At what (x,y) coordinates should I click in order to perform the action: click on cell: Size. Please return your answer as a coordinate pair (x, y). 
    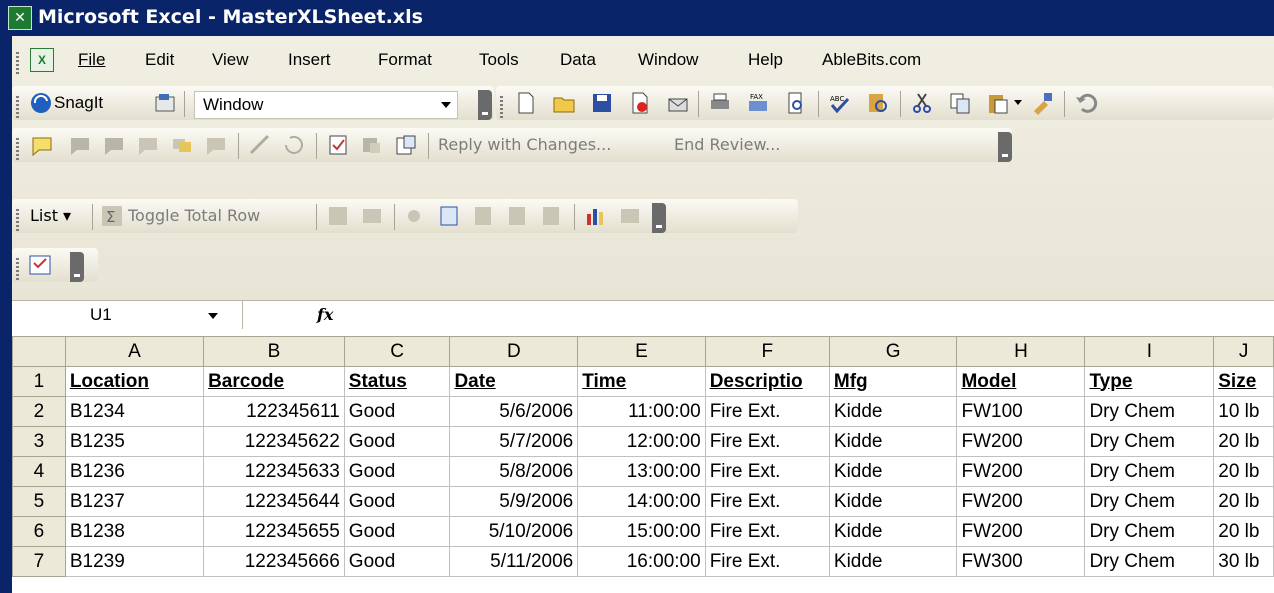
    Looking at the image, I should click on (1243, 381).